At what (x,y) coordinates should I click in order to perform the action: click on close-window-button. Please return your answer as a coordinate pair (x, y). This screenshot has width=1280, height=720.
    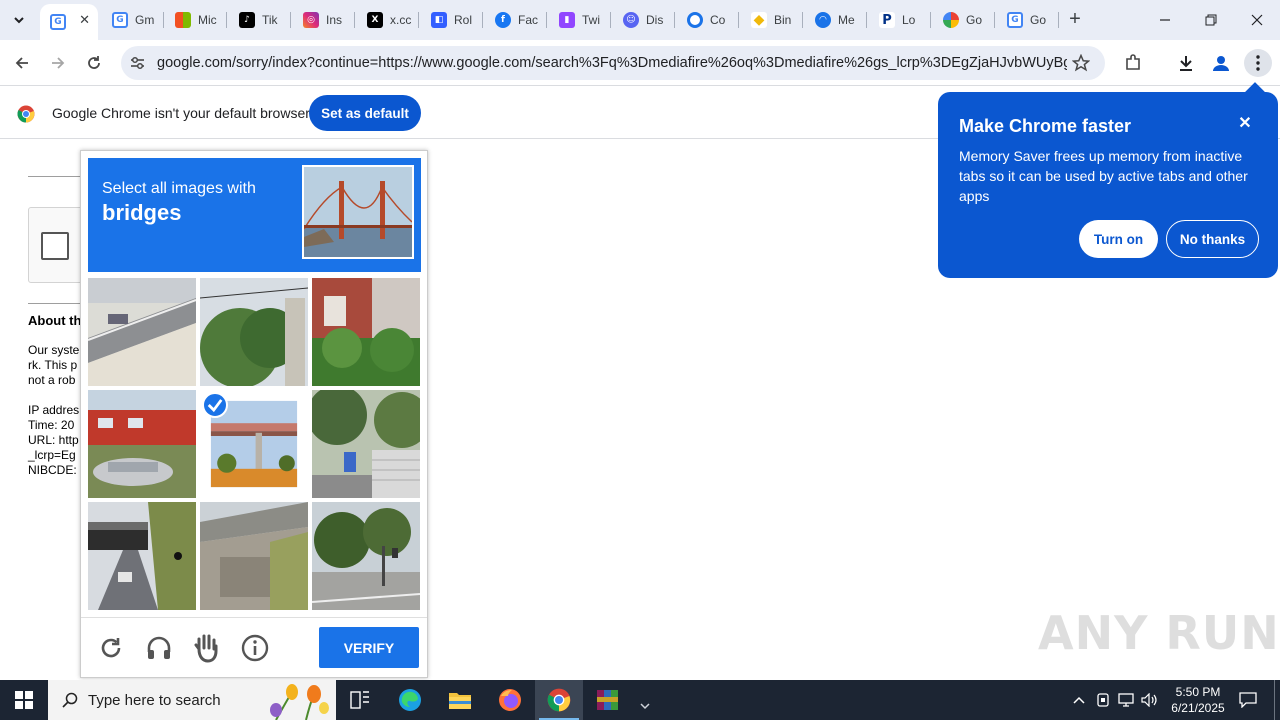
    Looking at the image, I should click on (1257, 20).